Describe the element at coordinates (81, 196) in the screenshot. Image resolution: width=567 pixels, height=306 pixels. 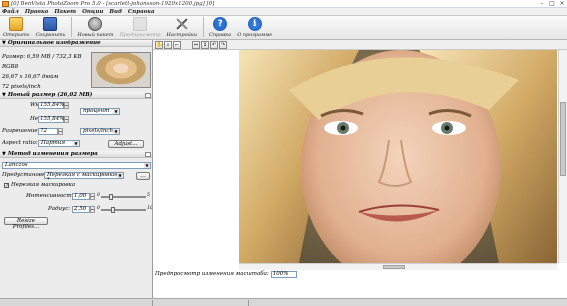
I see `intensity-input: 1,00` at that location.